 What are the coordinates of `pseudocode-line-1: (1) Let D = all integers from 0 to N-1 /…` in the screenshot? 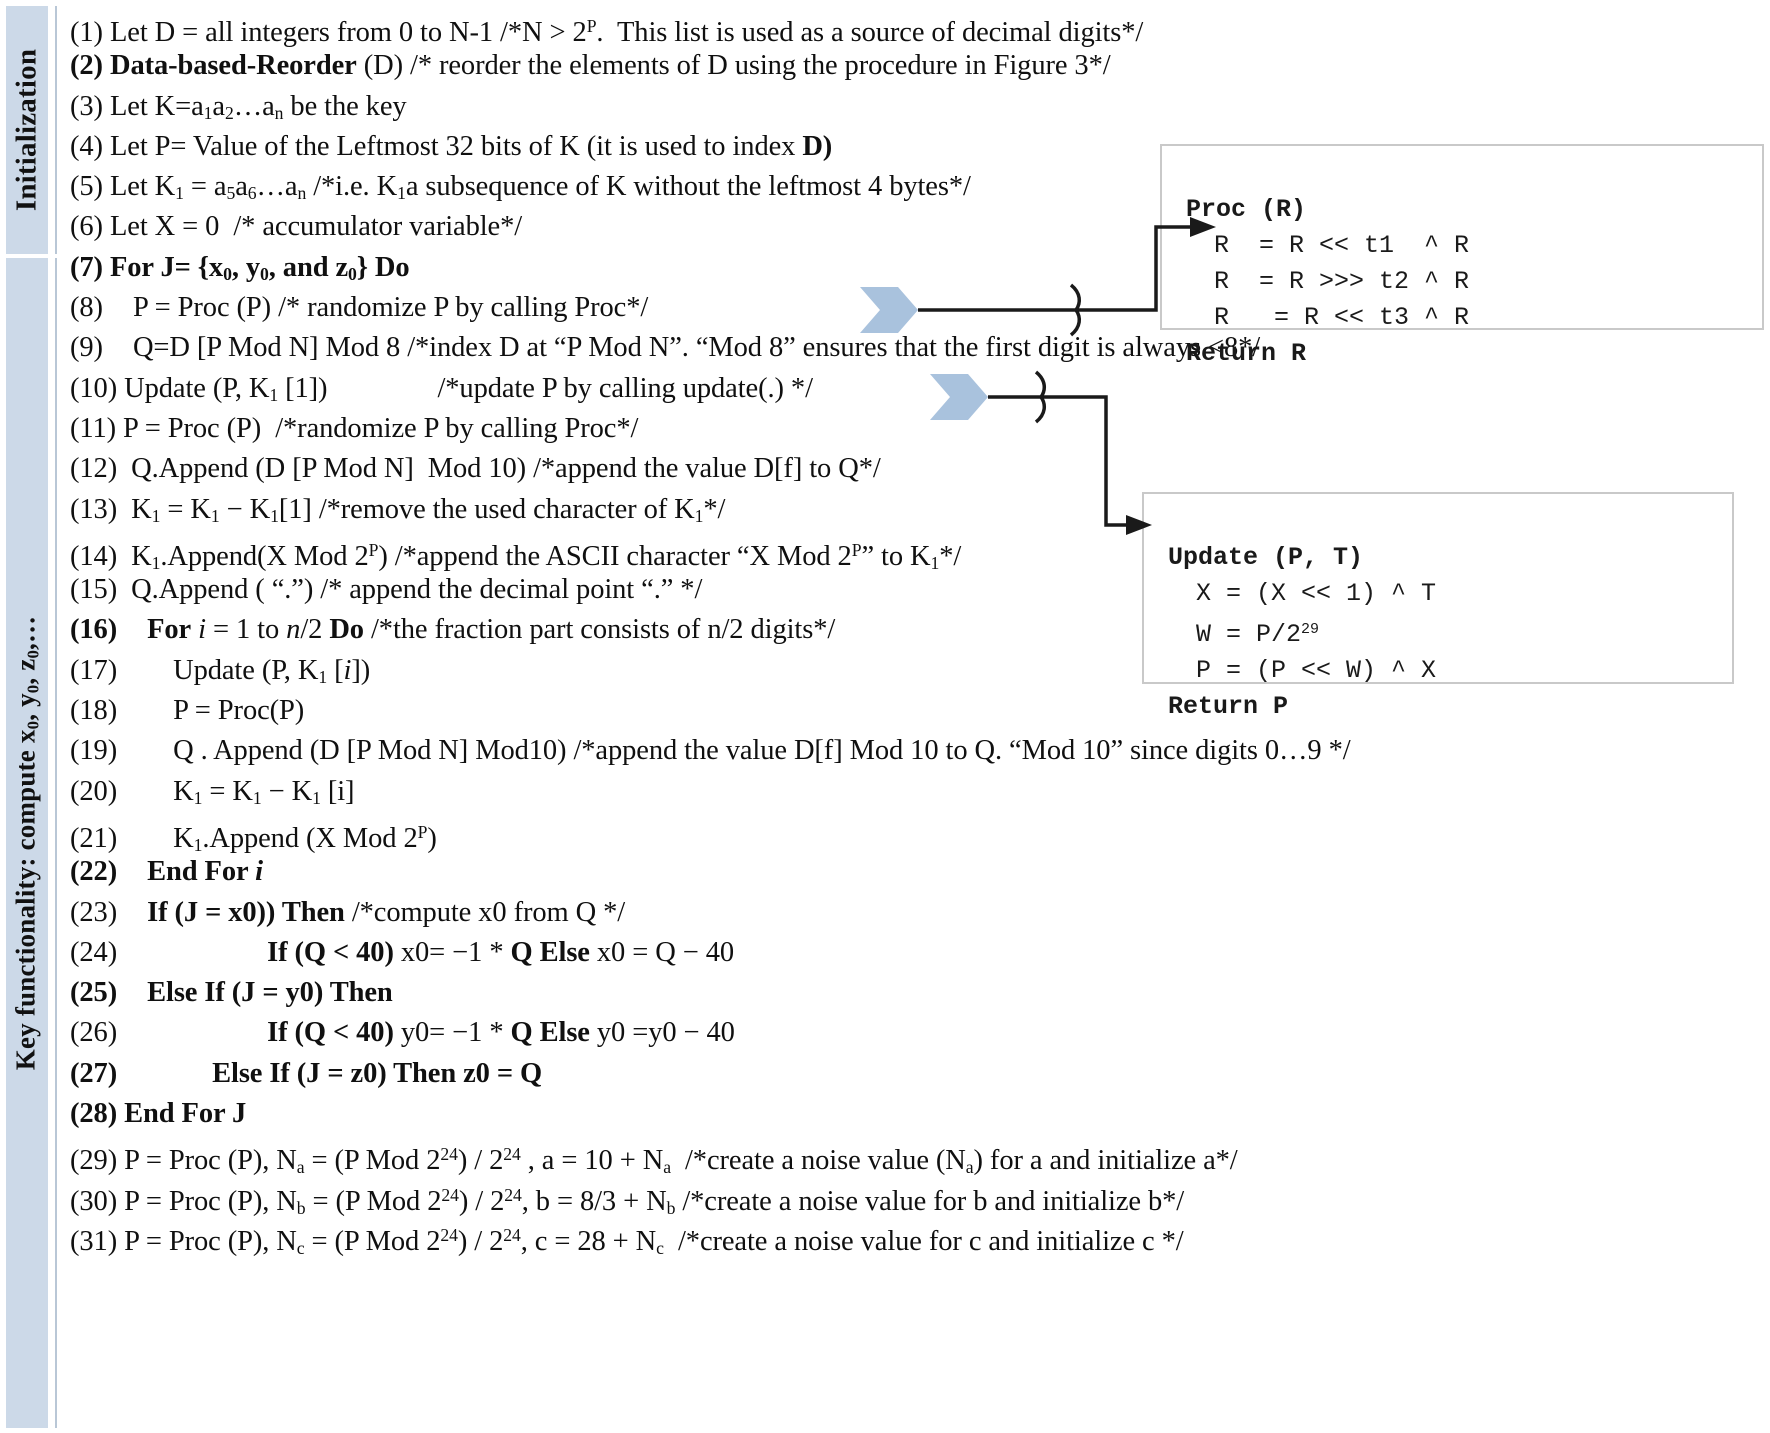 It's located at (607, 32).